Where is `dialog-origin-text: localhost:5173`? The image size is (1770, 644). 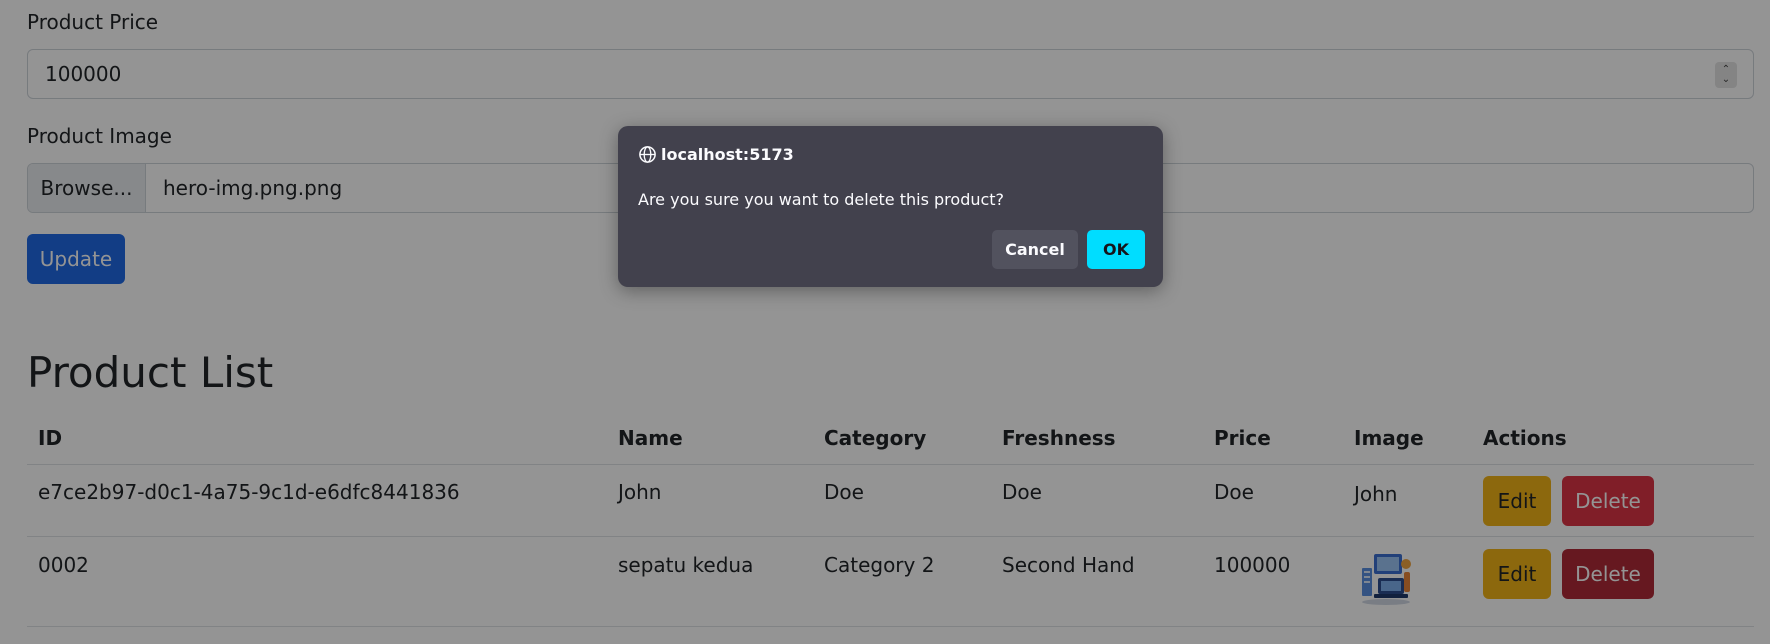
dialog-origin-text: localhost:5173 is located at coordinates (727, 154).